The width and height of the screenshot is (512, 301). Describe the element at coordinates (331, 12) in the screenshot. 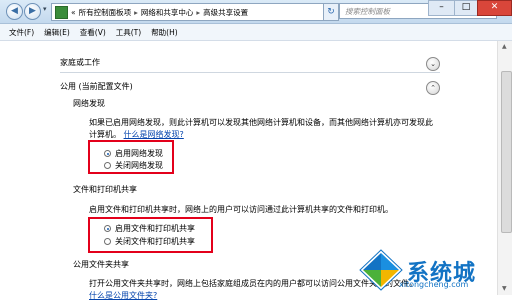

I see `refresh-button: ↻` at that location.